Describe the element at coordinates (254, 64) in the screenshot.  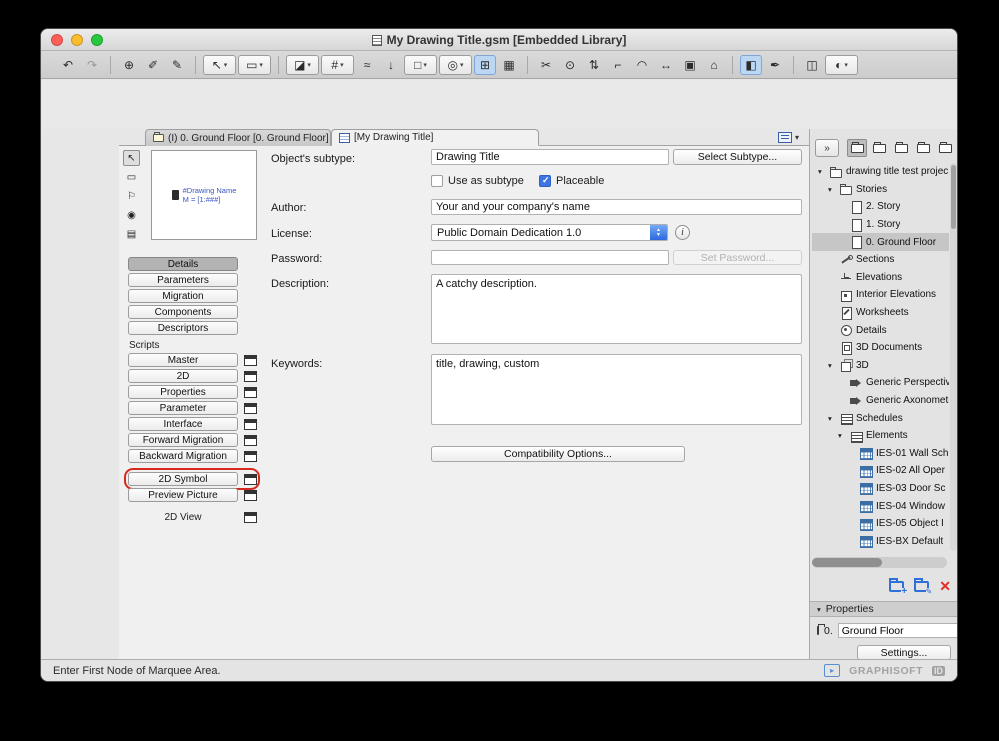
I see `marquee-tool-icon: ▭` at that location.